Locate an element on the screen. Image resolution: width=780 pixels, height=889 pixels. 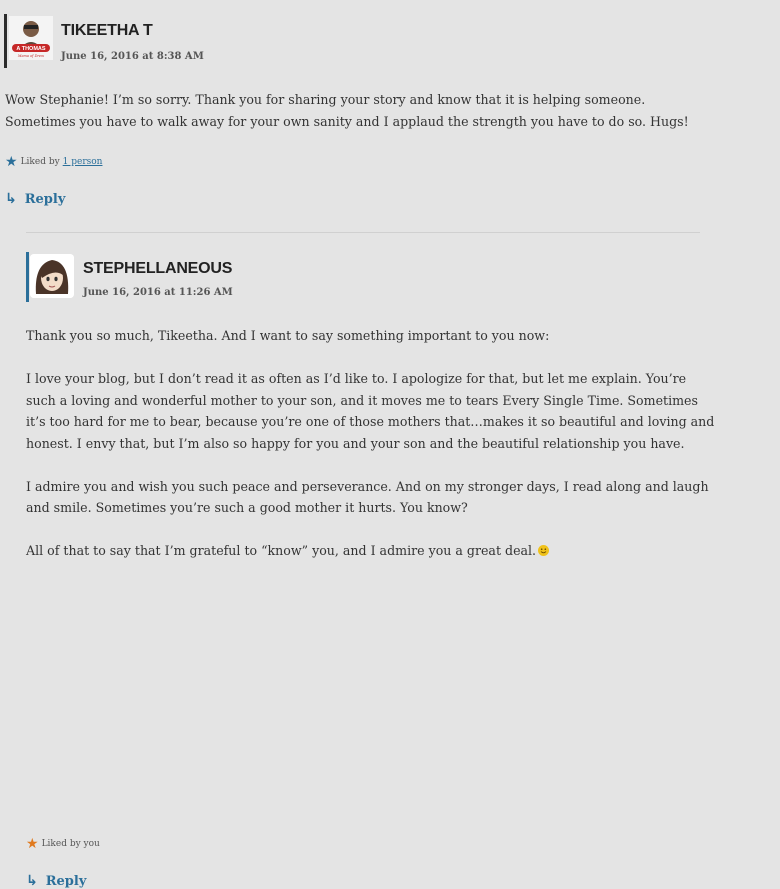
likes-row: ★ Liked by you is located at coordinates (63, 844).